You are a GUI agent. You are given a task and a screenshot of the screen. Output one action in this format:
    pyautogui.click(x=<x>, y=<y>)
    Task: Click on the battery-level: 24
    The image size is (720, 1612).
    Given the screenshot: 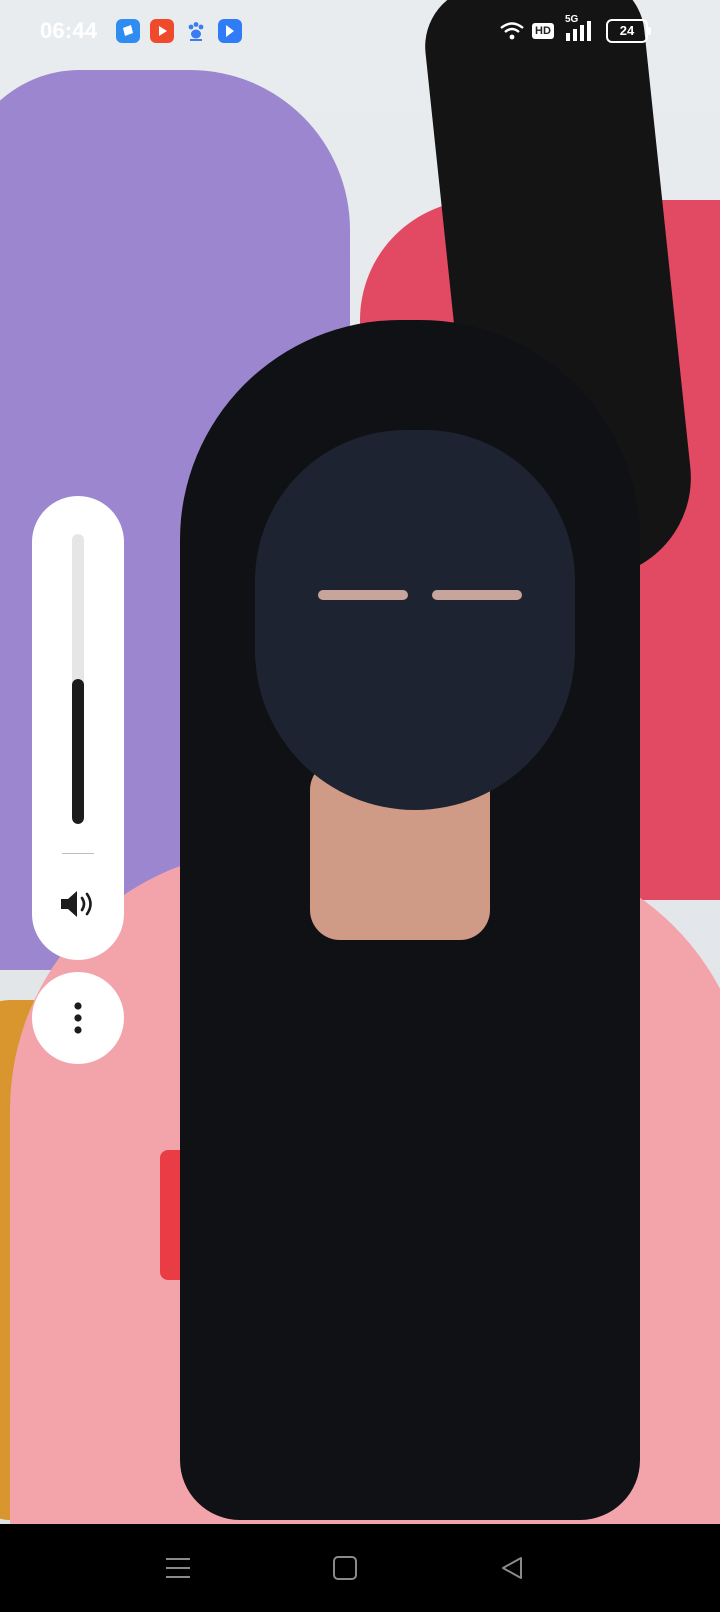 What is the action you would take?
    pyautogui.click(x=627, y=31)
    